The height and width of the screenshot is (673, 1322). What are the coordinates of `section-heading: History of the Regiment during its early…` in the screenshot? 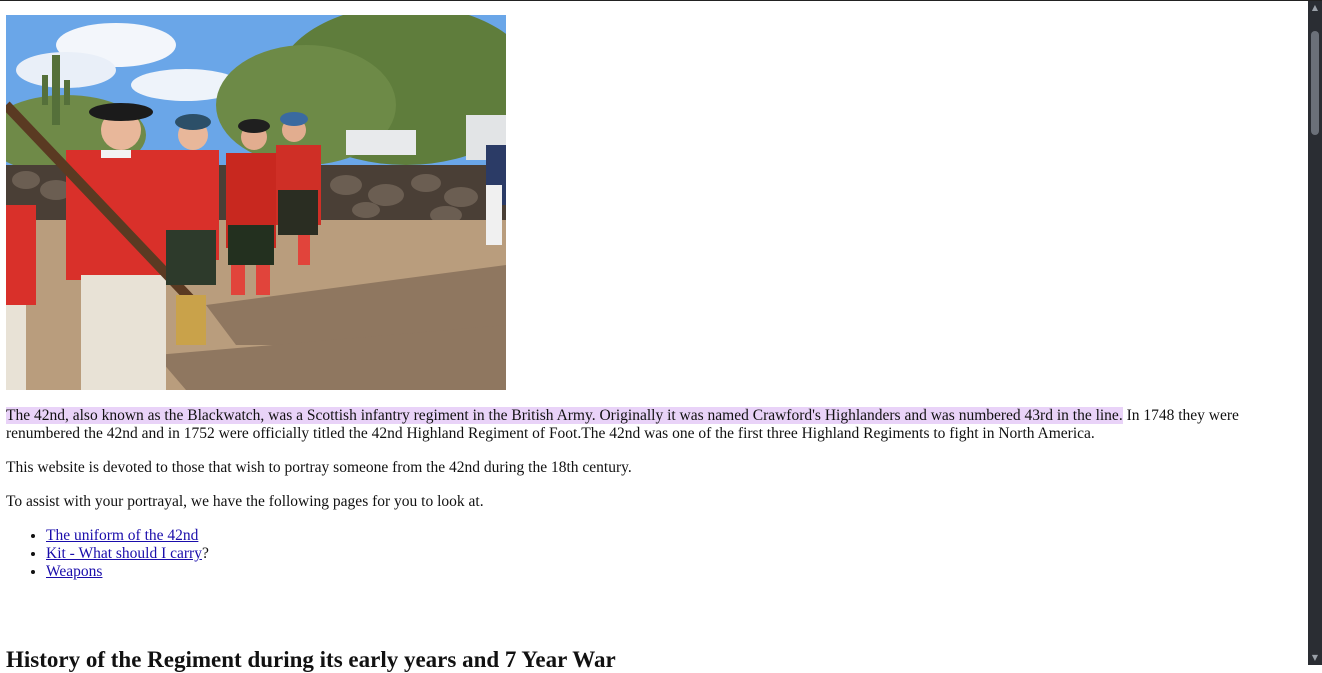 It's located at (311, 659).